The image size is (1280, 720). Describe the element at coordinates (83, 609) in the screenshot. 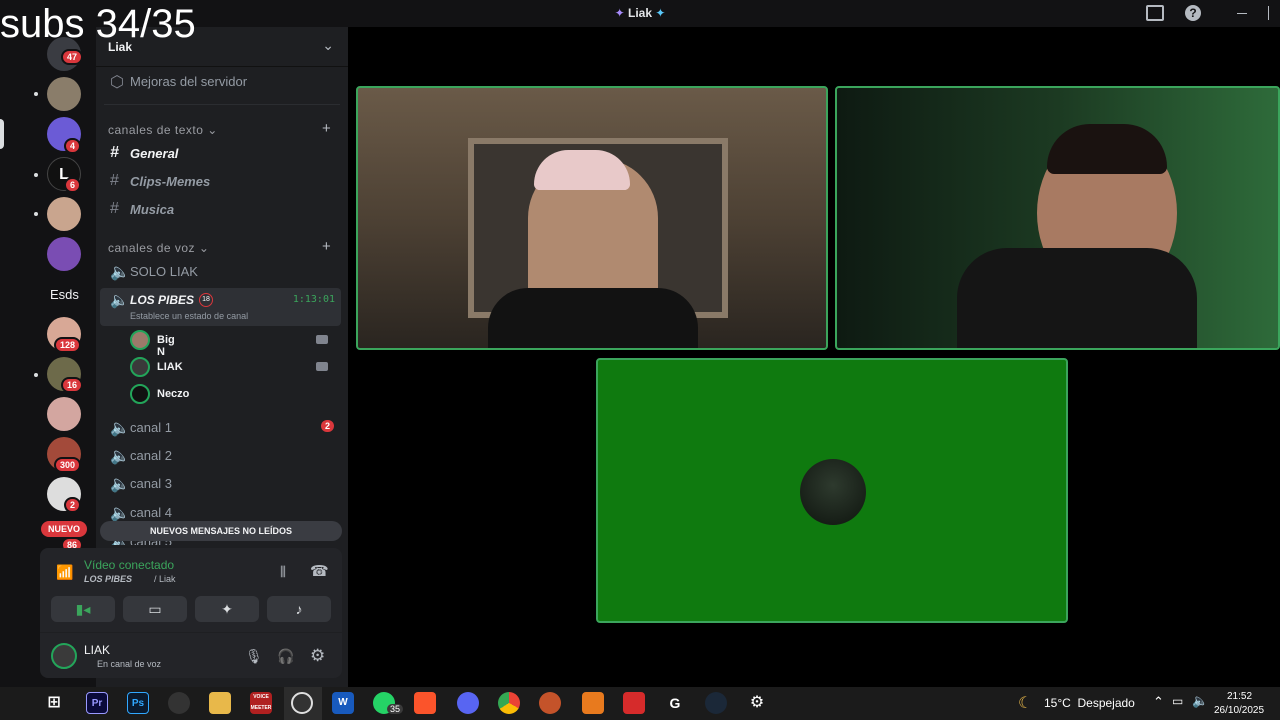

I see `camera-button: ▮◂` at that location.